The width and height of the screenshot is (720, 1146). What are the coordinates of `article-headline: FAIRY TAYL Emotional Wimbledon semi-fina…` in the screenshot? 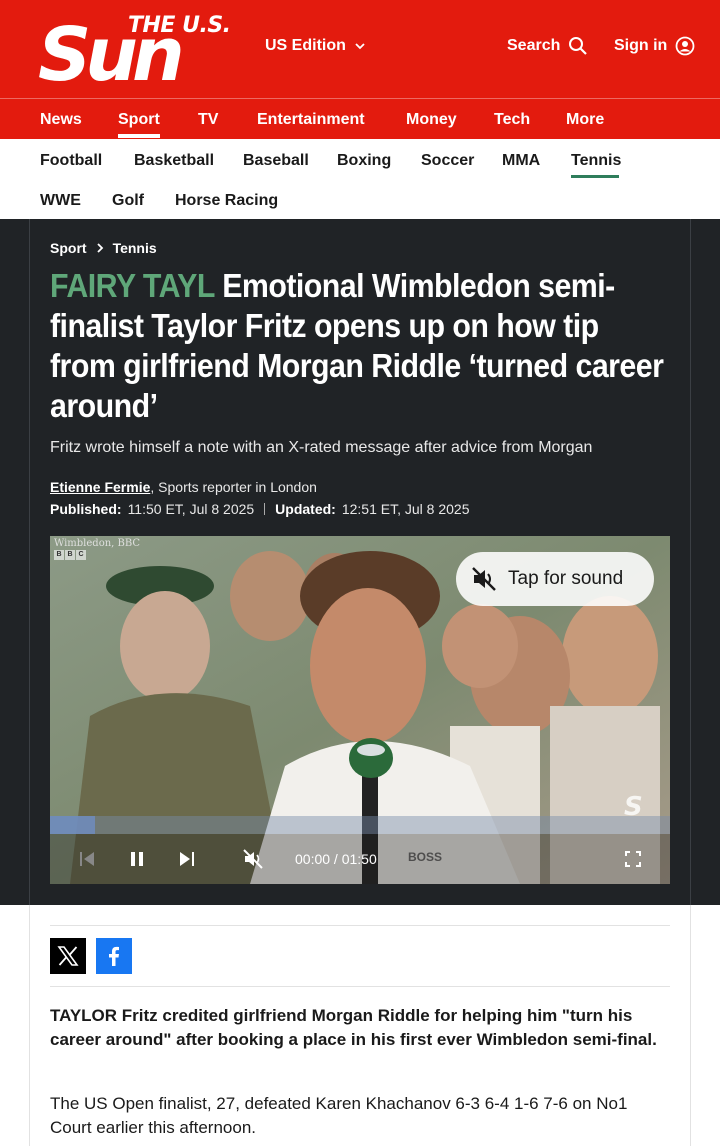 It's located at (360, 346).